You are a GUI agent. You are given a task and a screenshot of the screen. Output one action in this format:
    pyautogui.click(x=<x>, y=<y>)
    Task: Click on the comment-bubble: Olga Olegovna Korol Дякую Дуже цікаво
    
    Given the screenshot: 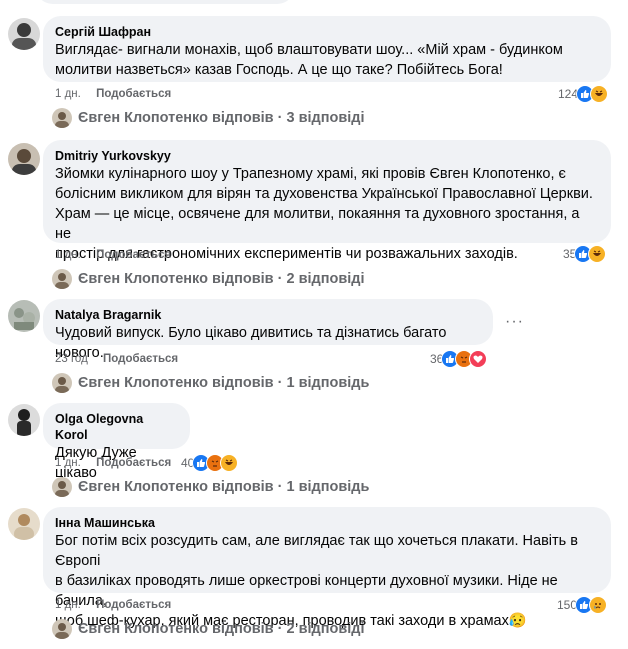 What is the action you would take?
    pyautogui.click(x=116, y=442)
    